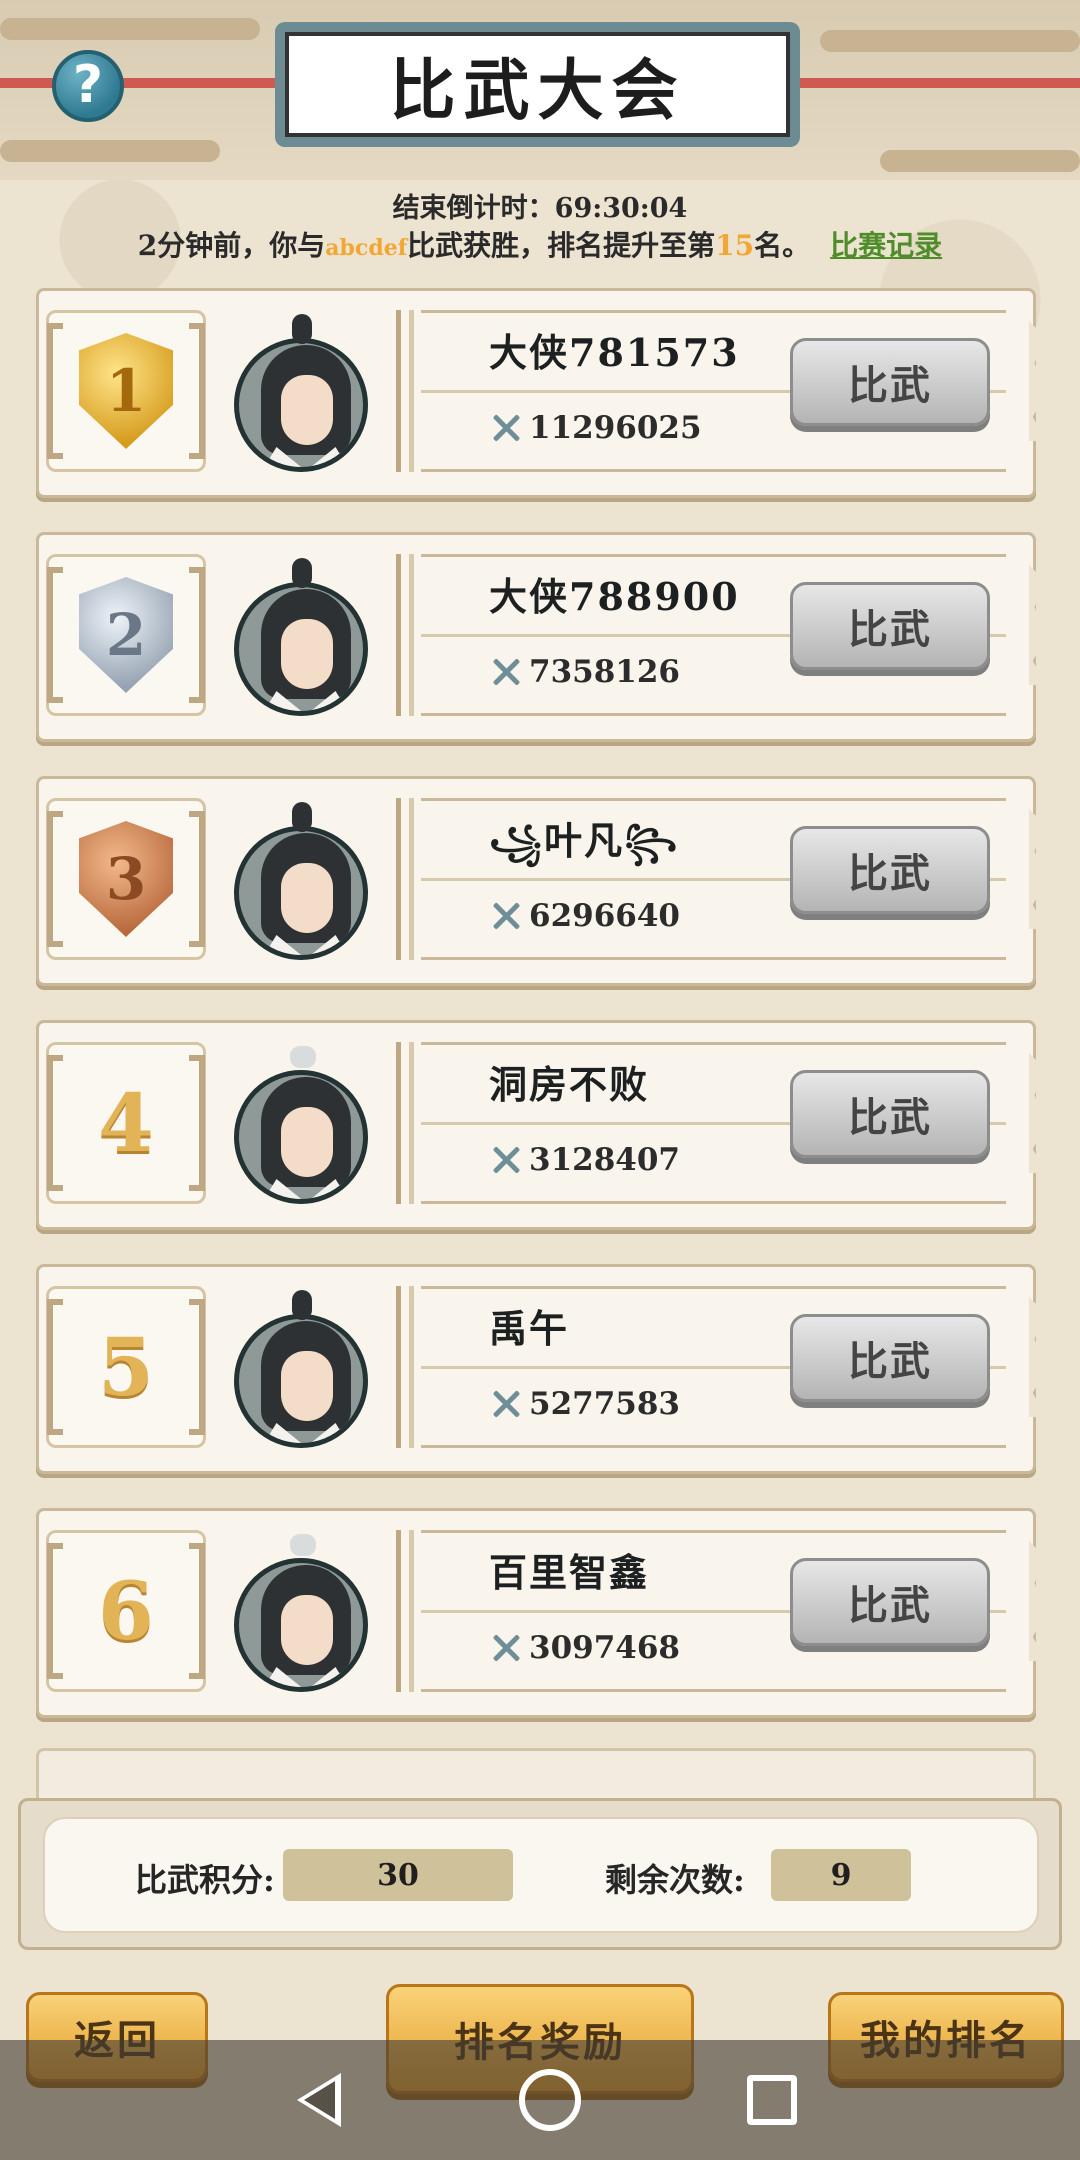 This screenshot has width=1080, height=2160. Describe the element at coordinates (604, 1648) in the screenshot. I see `power-value: 3097468` at that location.